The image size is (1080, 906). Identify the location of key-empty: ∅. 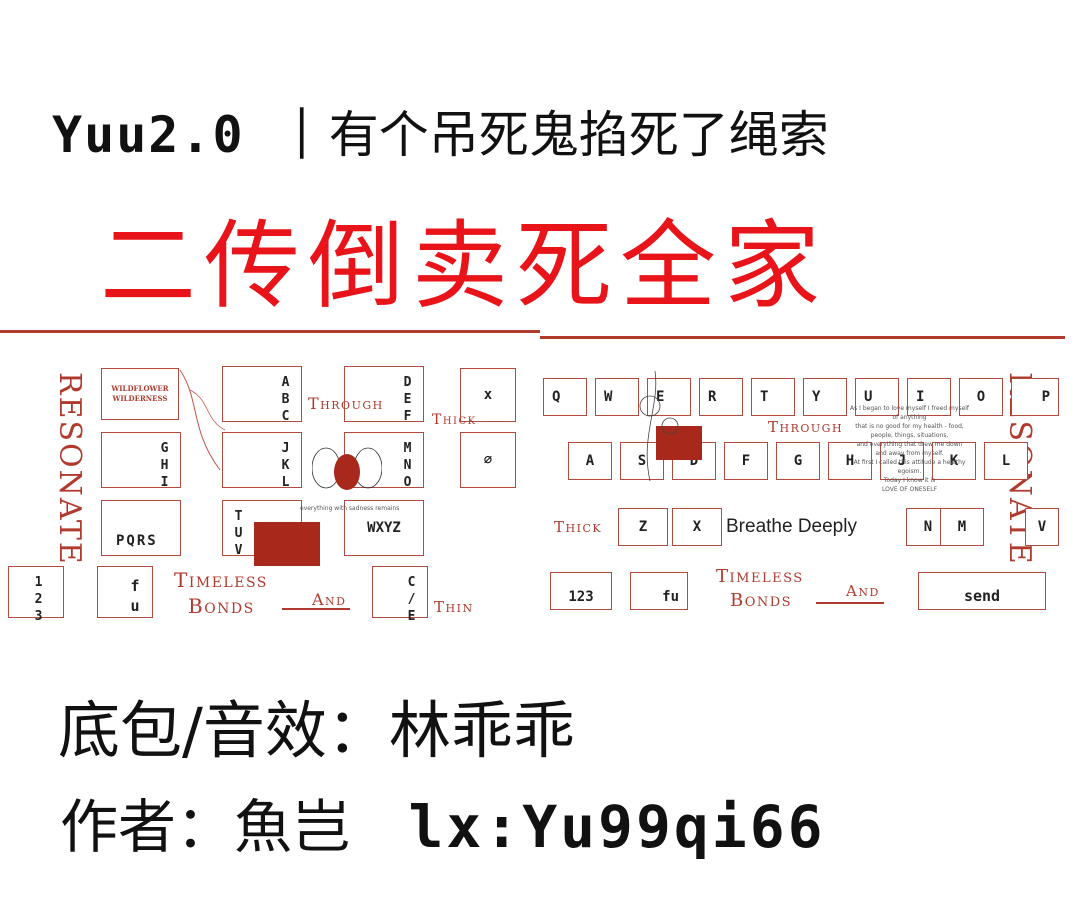
(488, 460).